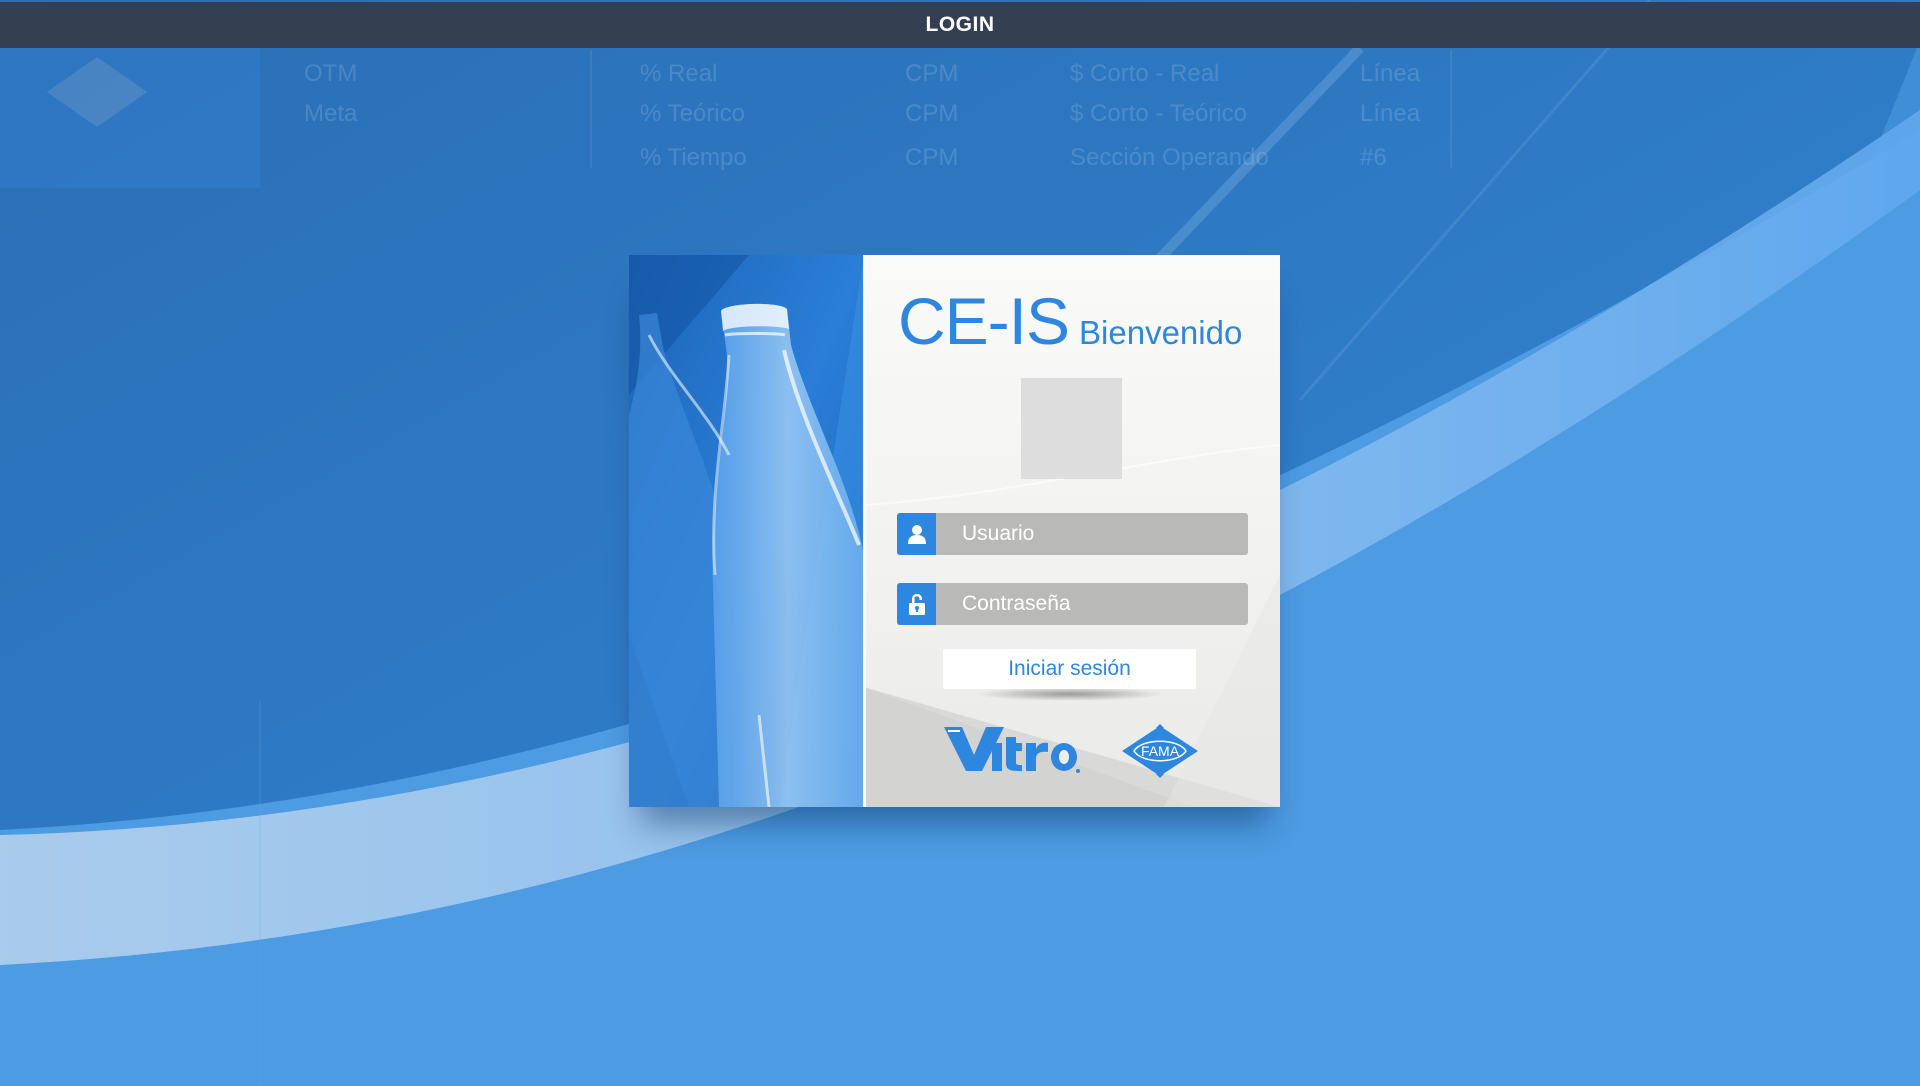  Describe the element at coordinates (1169, 157) in the screenshot. I see `background-cell: Sección Operando` at that location.